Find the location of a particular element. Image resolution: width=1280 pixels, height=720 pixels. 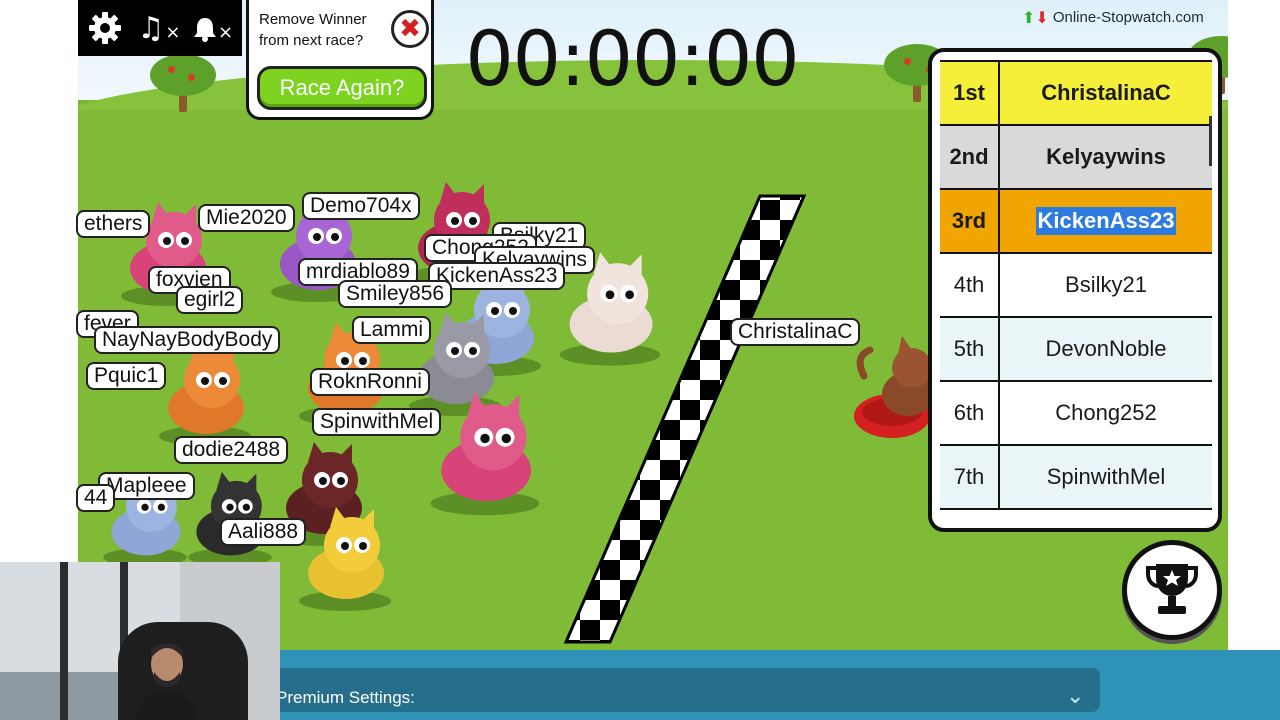

racer-name-tag: Demo704x is located at coordinates (361, 206).